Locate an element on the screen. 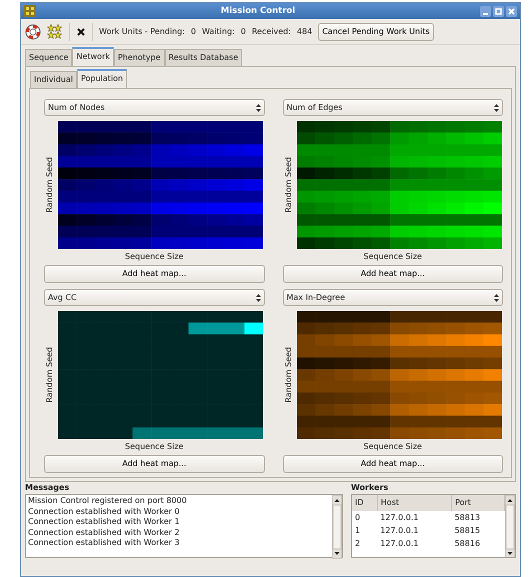 This screenshot has width=531, height=577. stars-icon is located at coordinates (55, 32).